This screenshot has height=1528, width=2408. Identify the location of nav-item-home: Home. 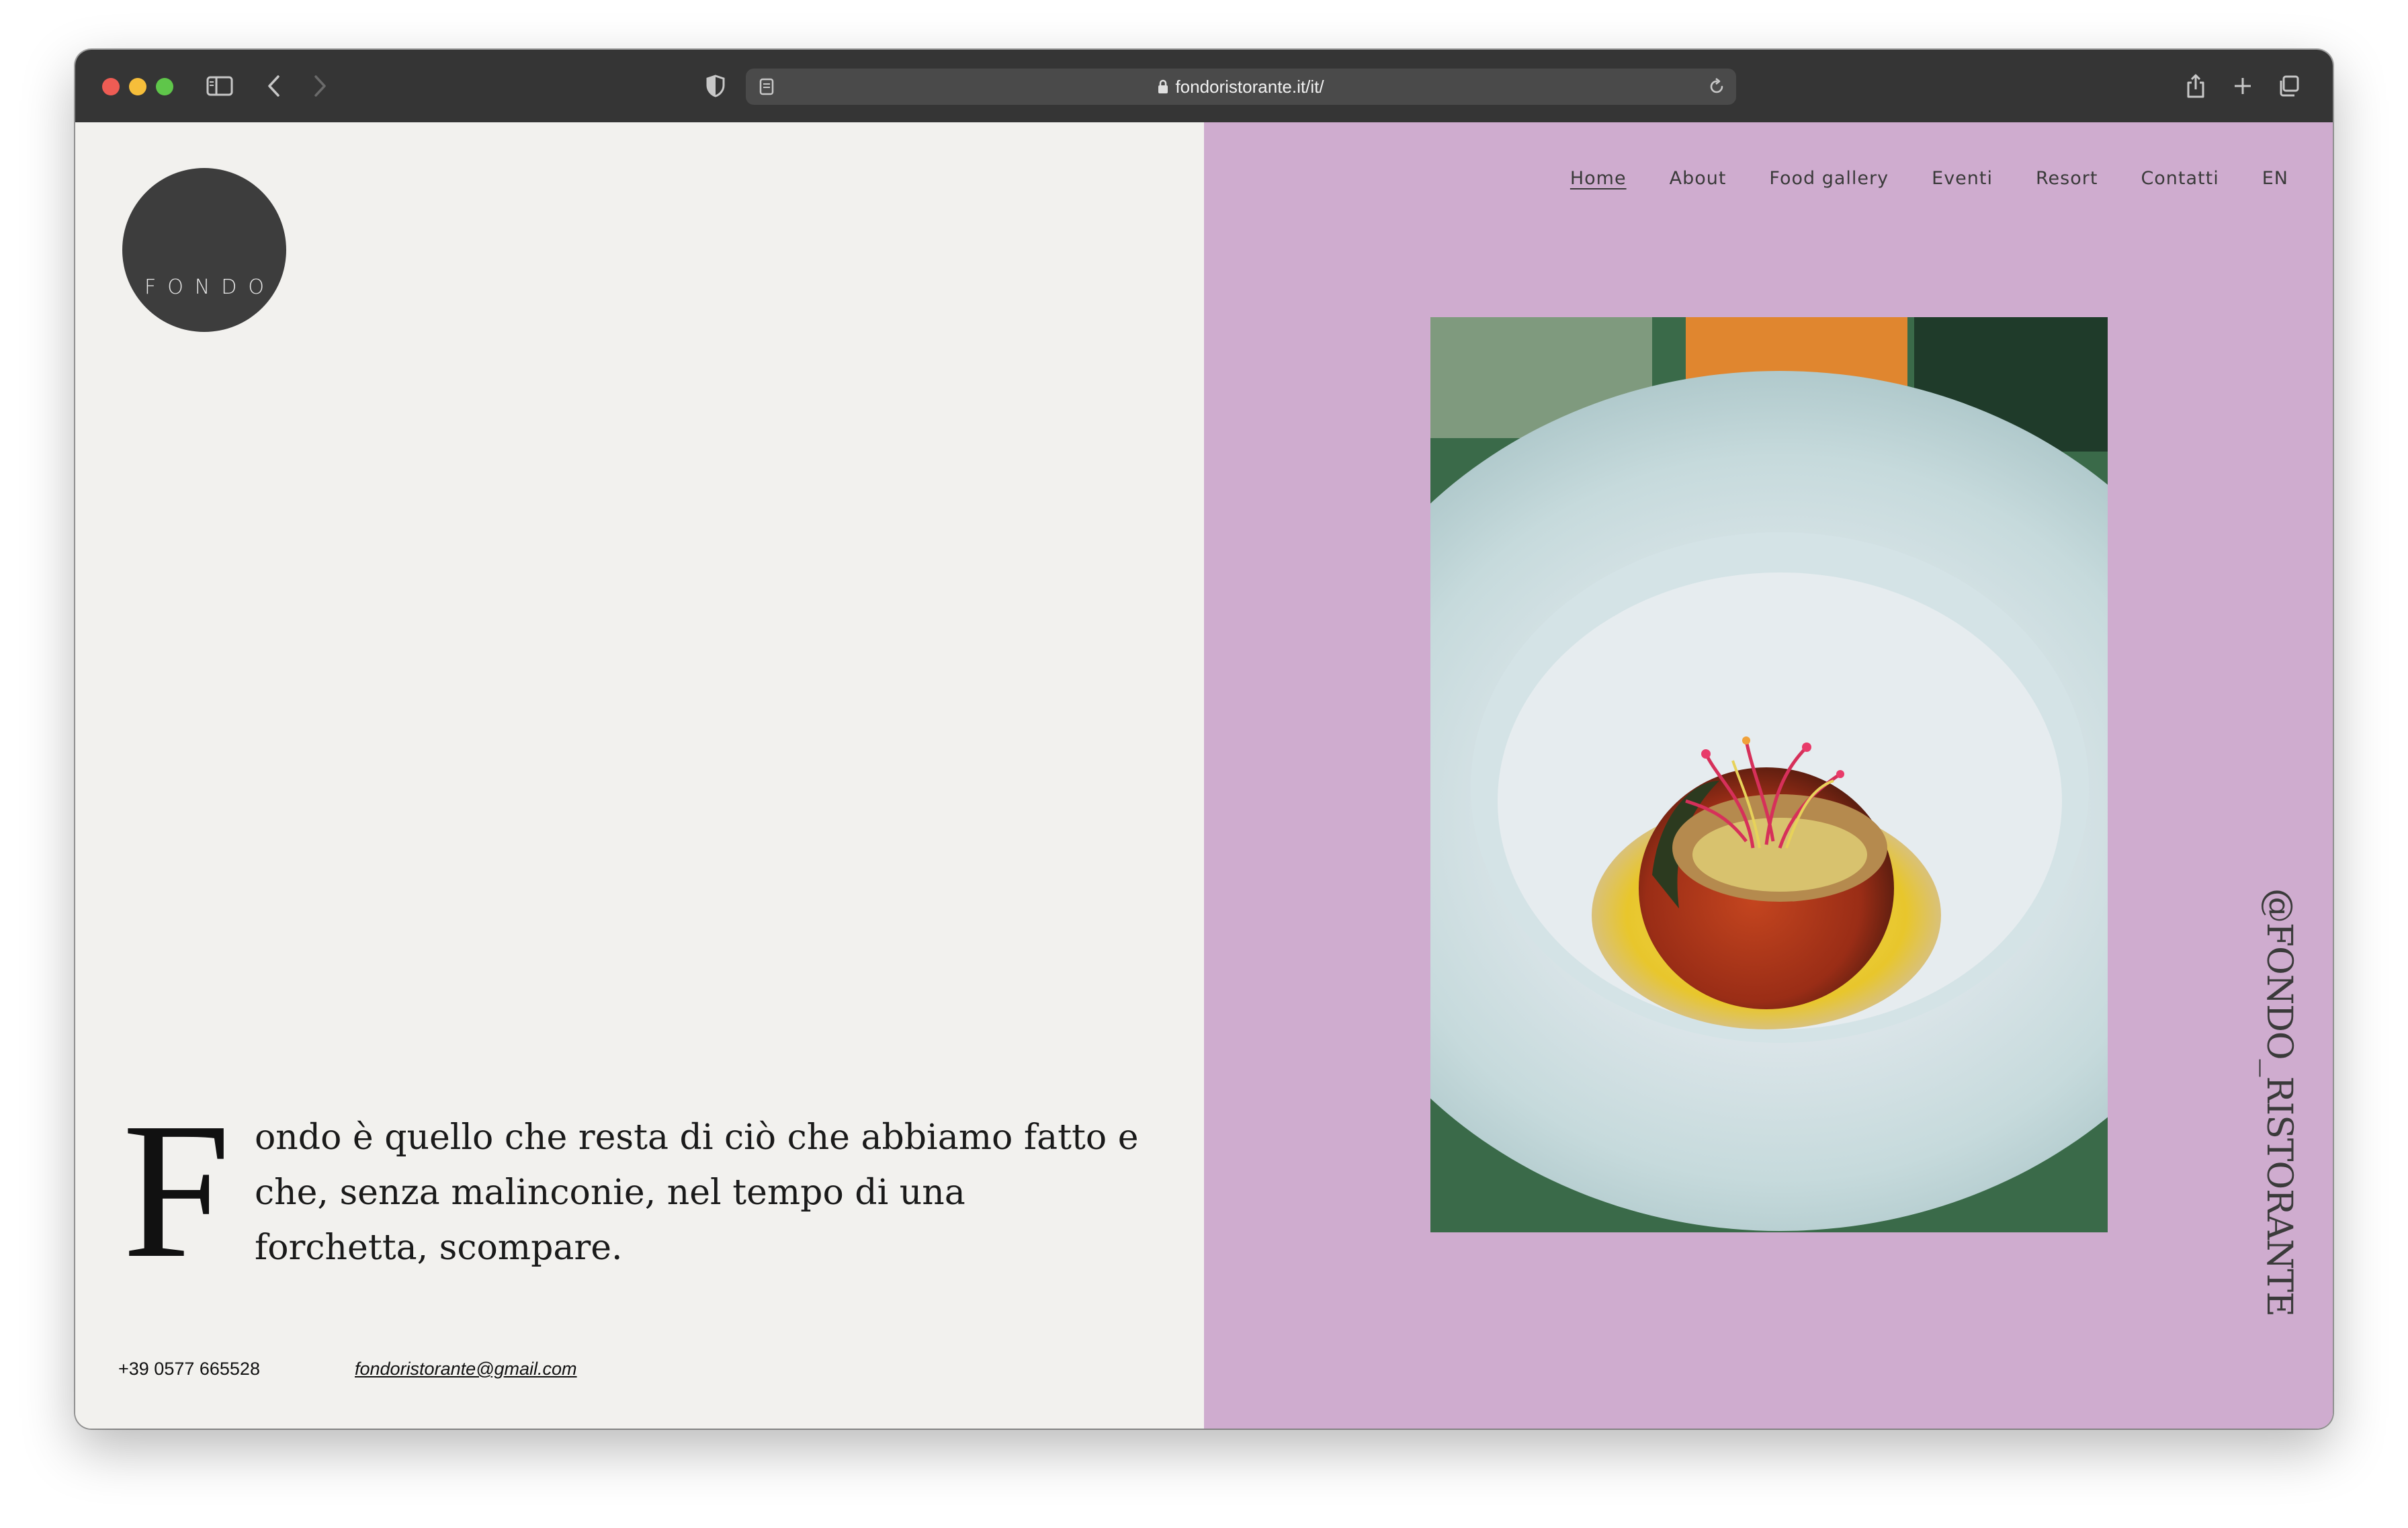
(1599, 179).